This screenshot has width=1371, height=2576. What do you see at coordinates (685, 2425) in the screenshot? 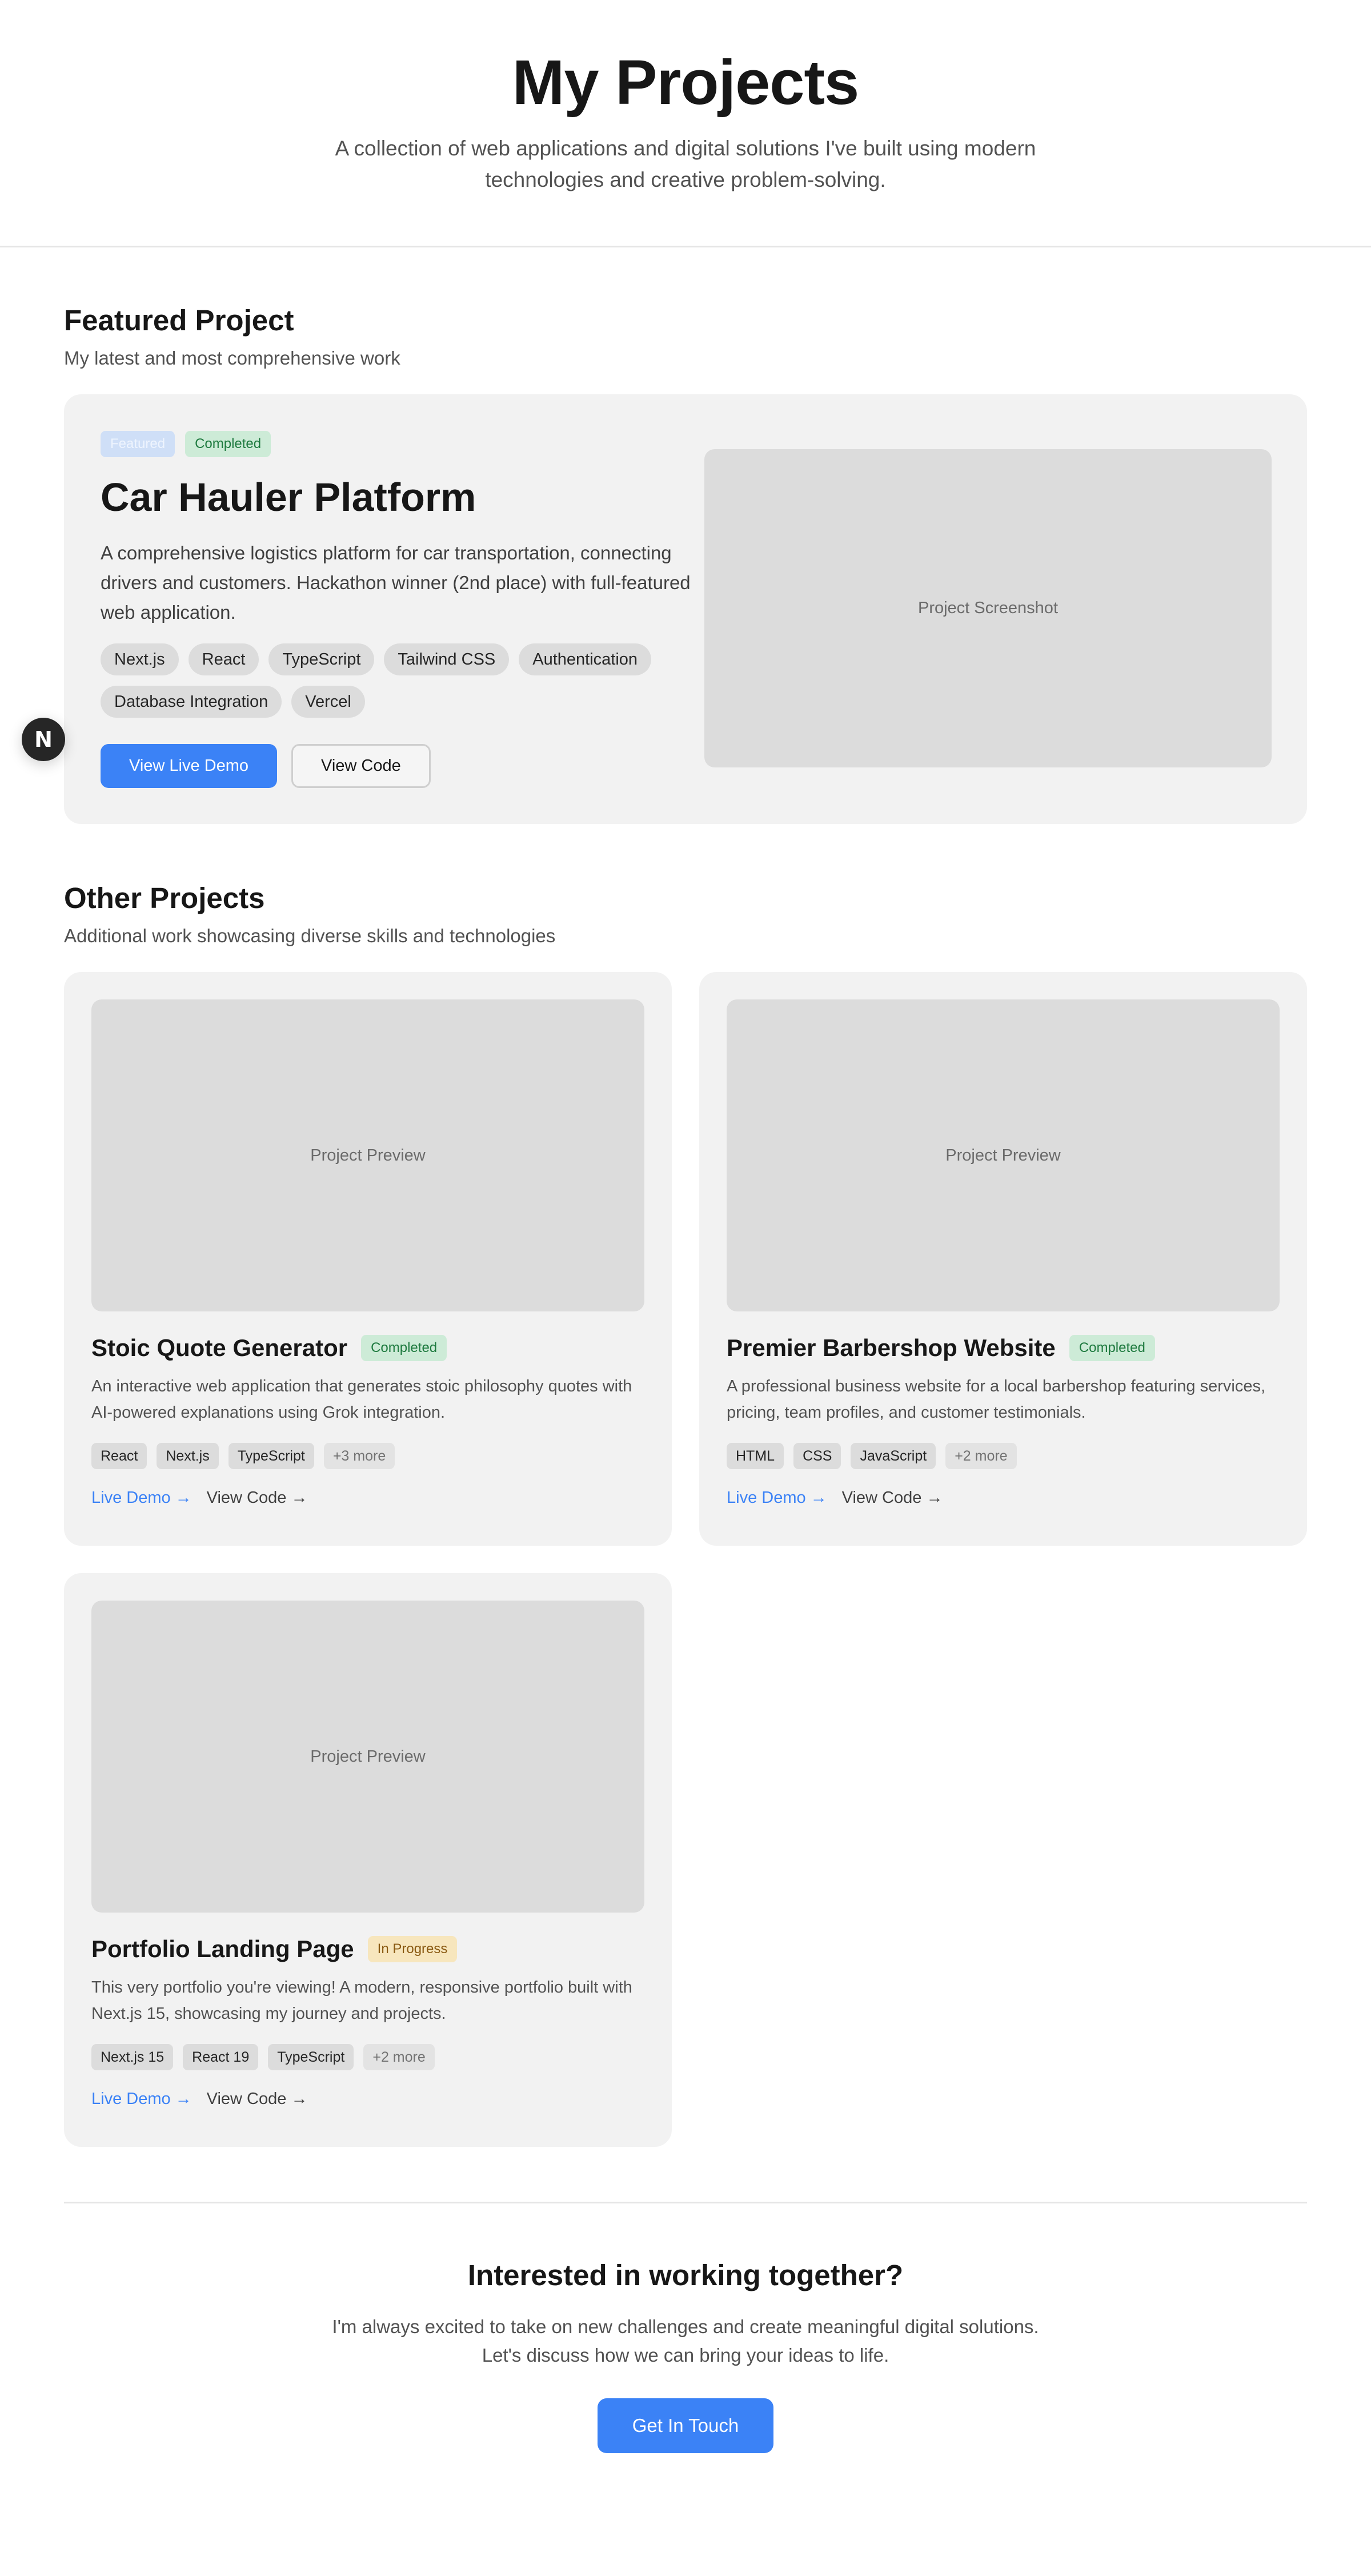
I see `get-in-touch-button: Get In Touch` at bounding box center [685, 2425].